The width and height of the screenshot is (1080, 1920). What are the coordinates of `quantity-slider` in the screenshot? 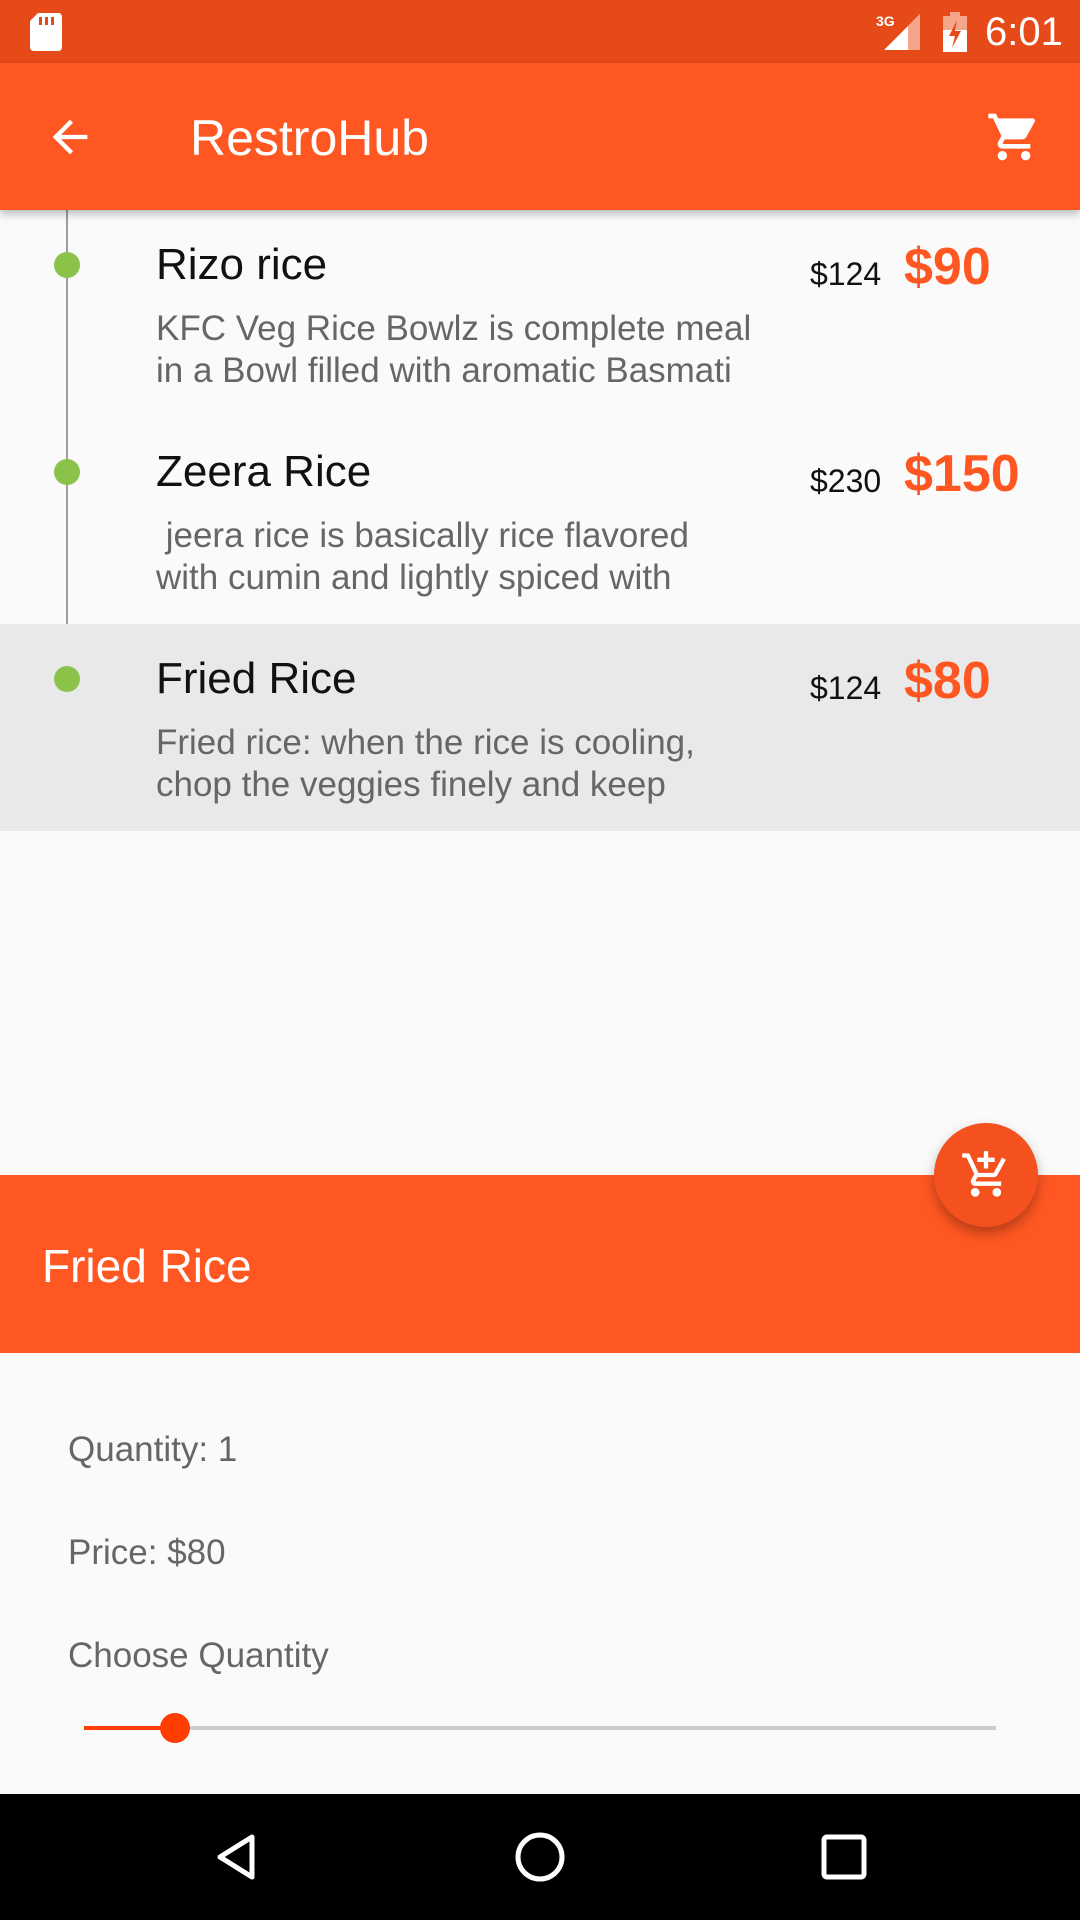 It's located at (540, 1728).